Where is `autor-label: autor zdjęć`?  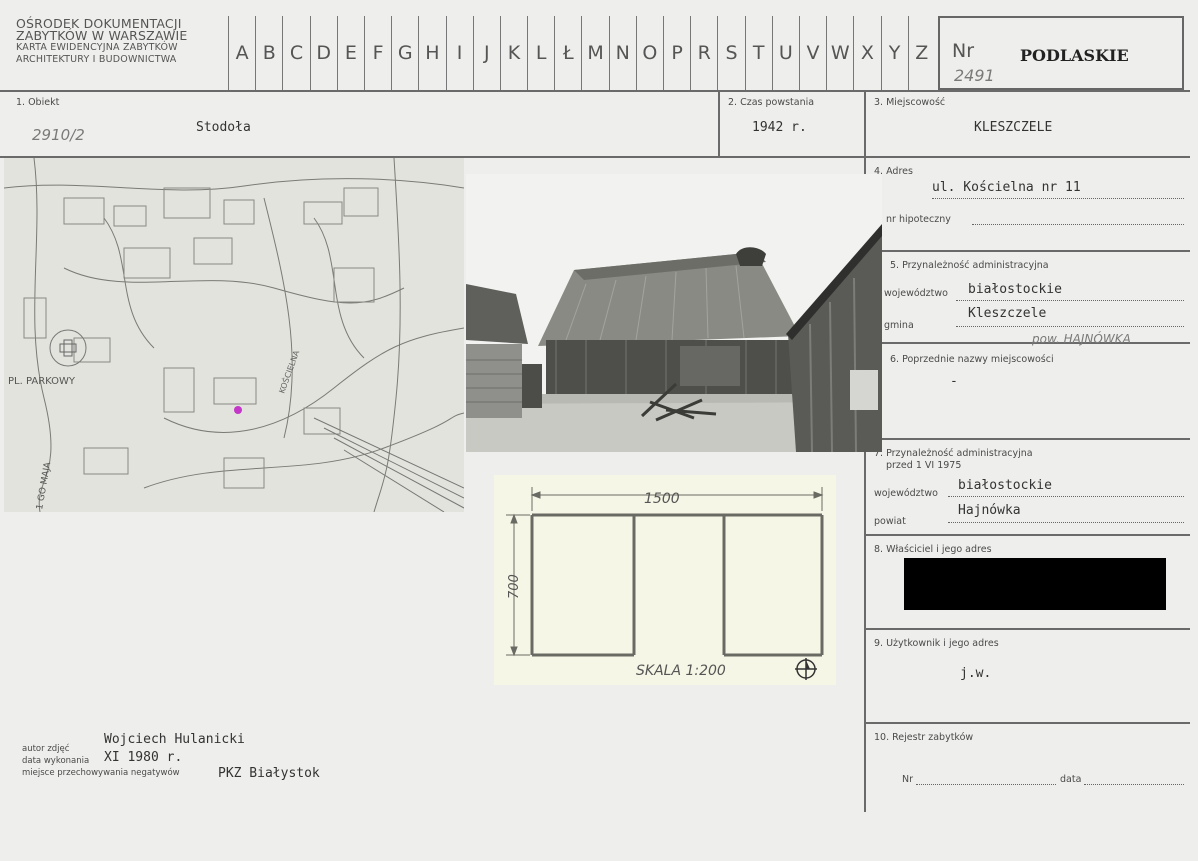 autor-label: autor zdjęć is located at coordinates (46, 749).